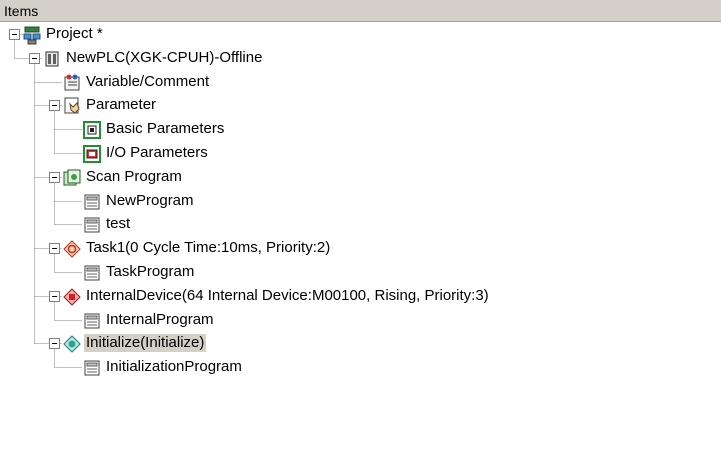 This screenshot has width=721, height=466. Describe the element at coordinates (92, 154) in the screenshot. I see `io-parameters-icon` at that location.